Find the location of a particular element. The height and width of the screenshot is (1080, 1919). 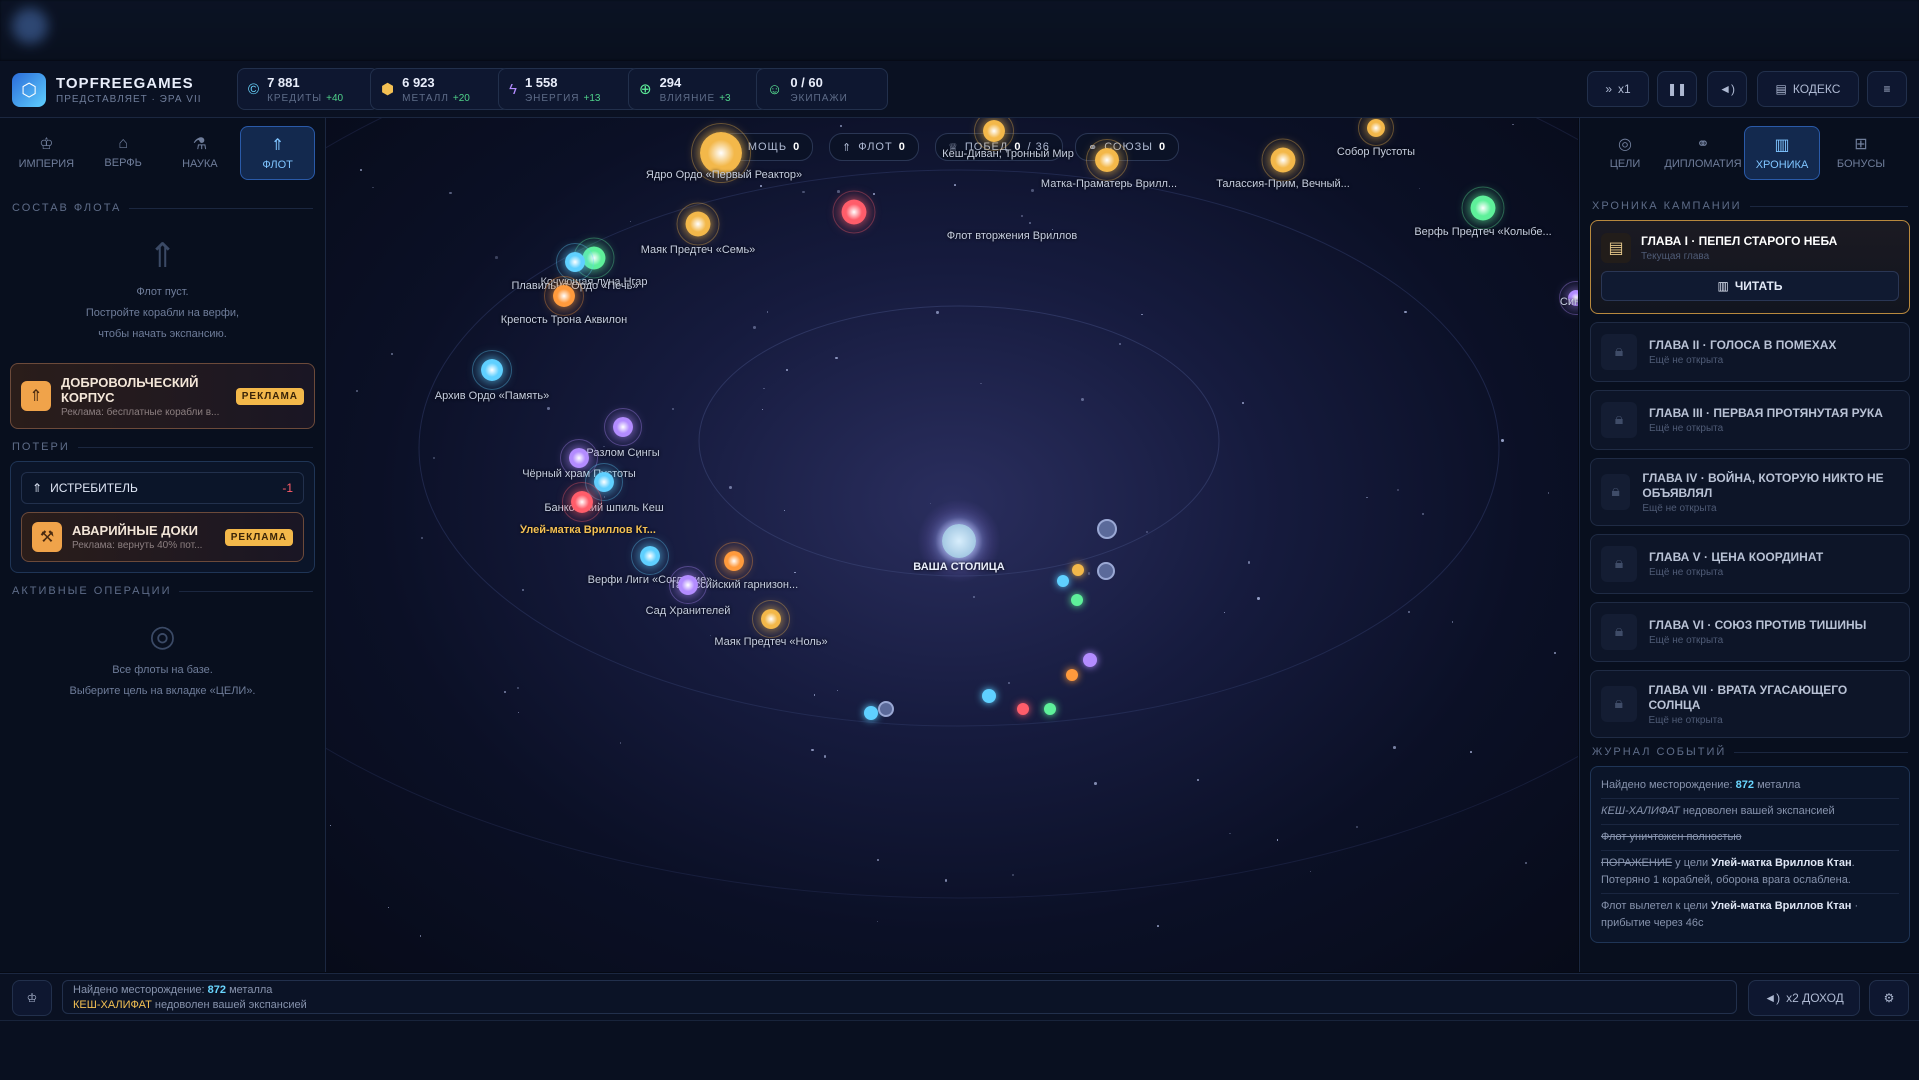

ticker-value: 872 is located at coordinates (217, 990).